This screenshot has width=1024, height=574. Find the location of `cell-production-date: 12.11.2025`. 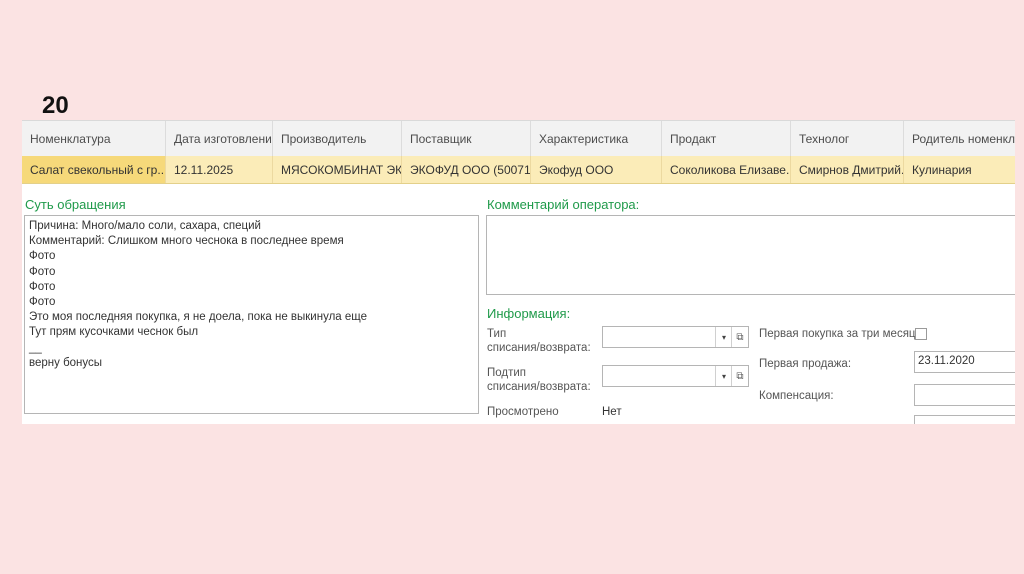

cell-production-date: 12.11.2025 is located at coordinates (219, 169).